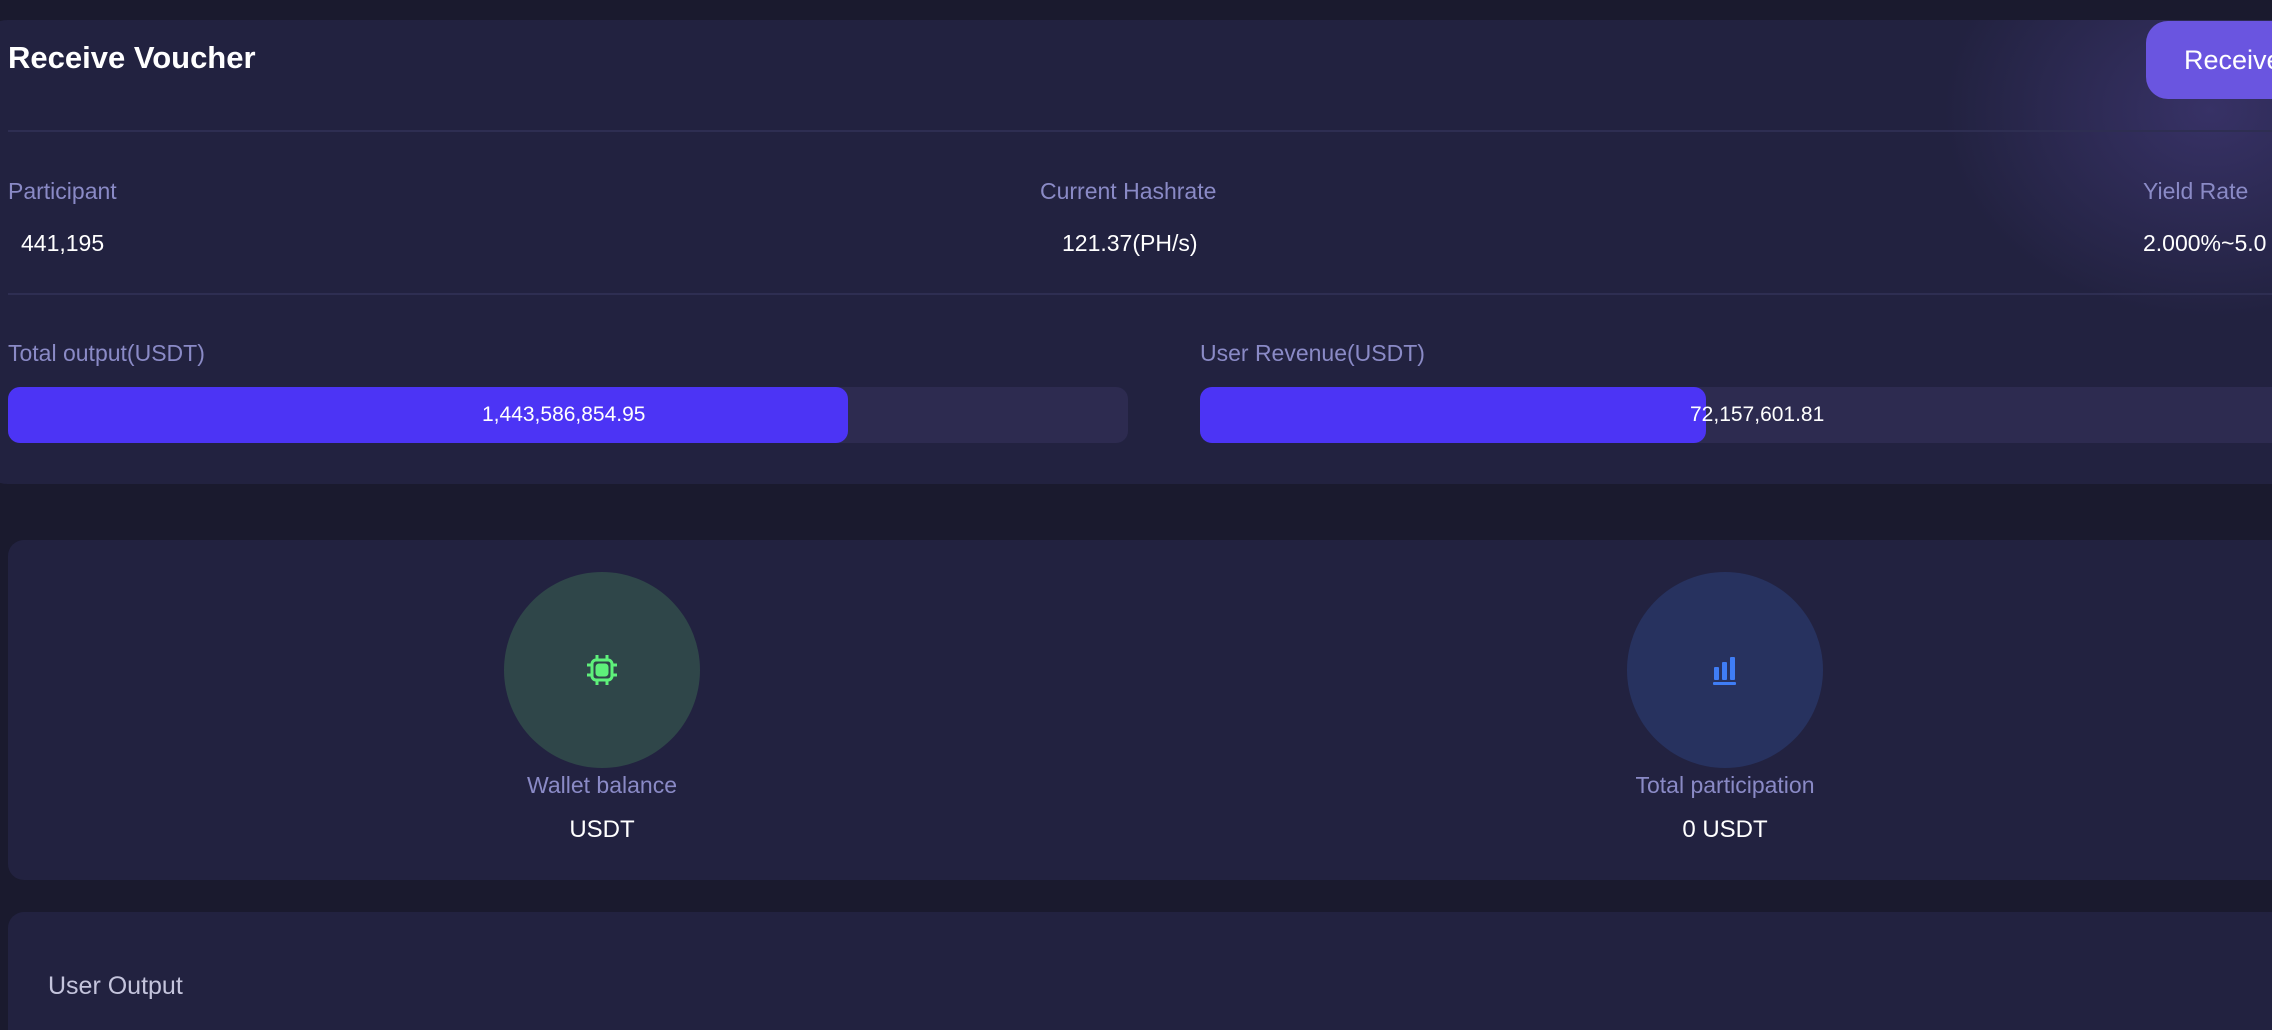 Image resolution: width=2272 pixels, height=1030 pixels. I want to click on total-participation-circle, so click(1725, 670).